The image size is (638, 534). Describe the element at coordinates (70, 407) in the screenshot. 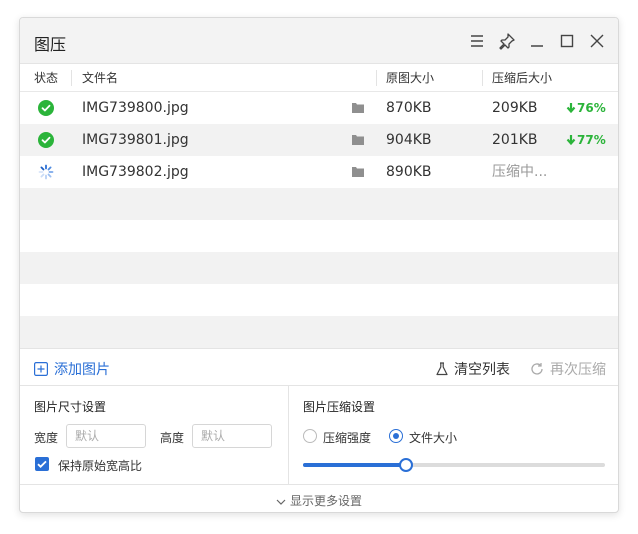

I see `size-settings-title: 图片尺寸设置` at that location.